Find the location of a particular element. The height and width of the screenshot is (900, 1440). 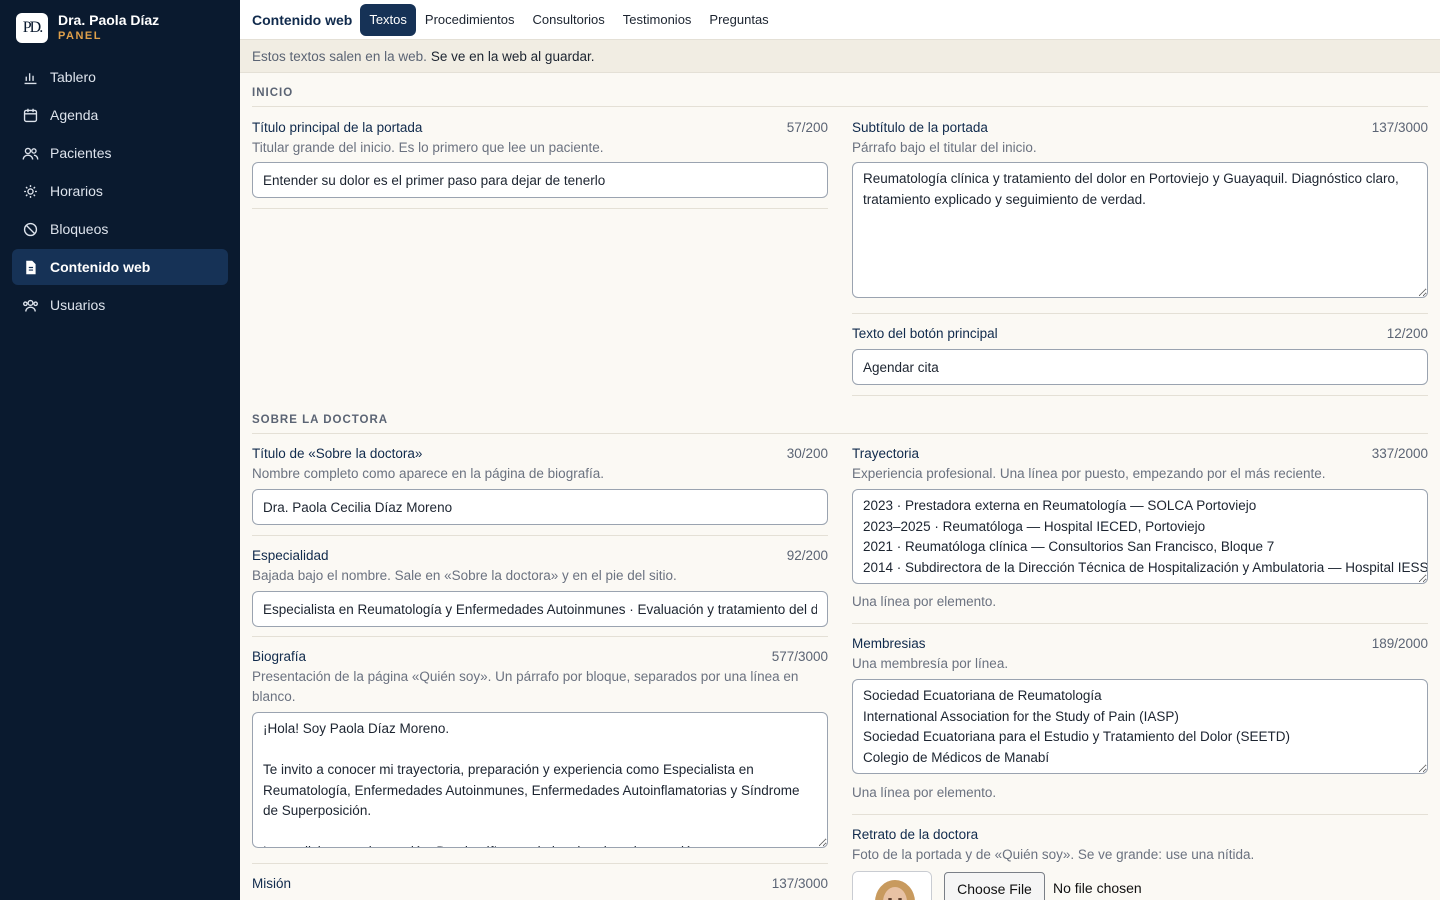

sidebar-item-label: Agenda is located at coordinates (74, 115).